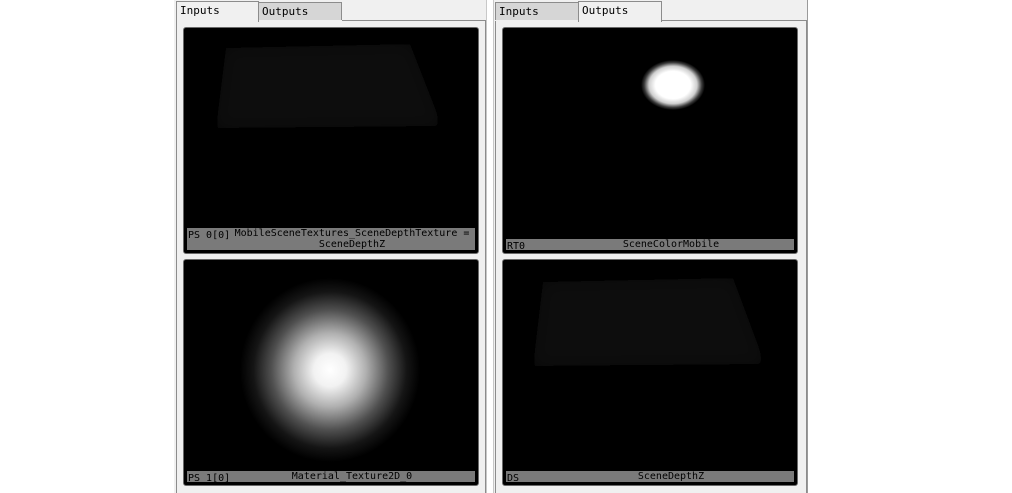 This screenshot has height=493, width=1012. Describe the element at coordinates (650, 372) in the screenshot. I see `depth-stencil-thumbnail: DS SceneDepthZ` at that location.